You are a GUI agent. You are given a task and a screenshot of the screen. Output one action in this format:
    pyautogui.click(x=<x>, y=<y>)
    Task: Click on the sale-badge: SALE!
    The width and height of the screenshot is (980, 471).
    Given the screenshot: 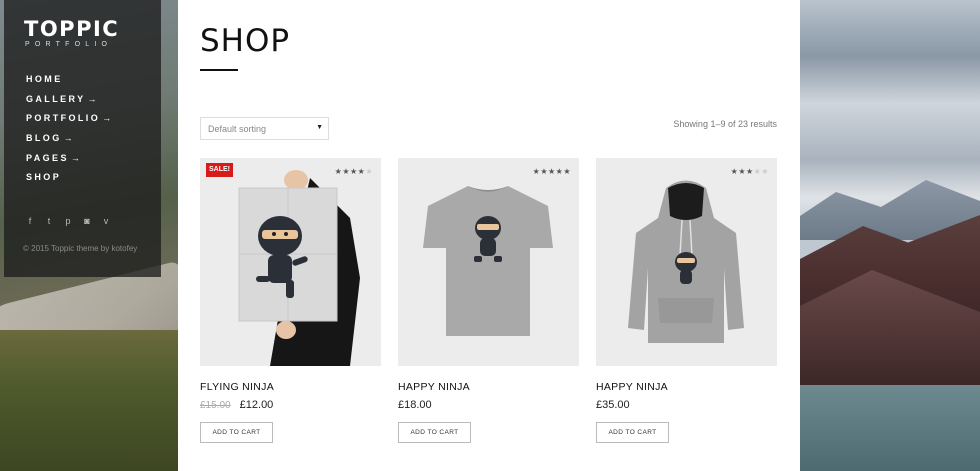 What is the action you would take?
    pyautogui.click(x=219, y=170)
    